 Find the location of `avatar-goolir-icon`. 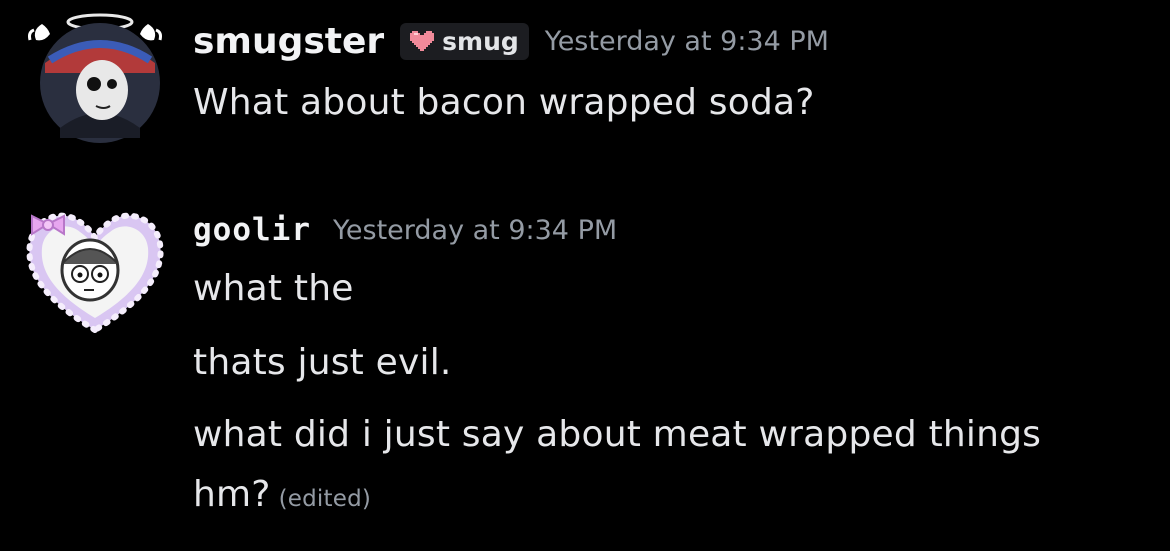

avatar-goolir-icon is located at coordinates (95, 273).